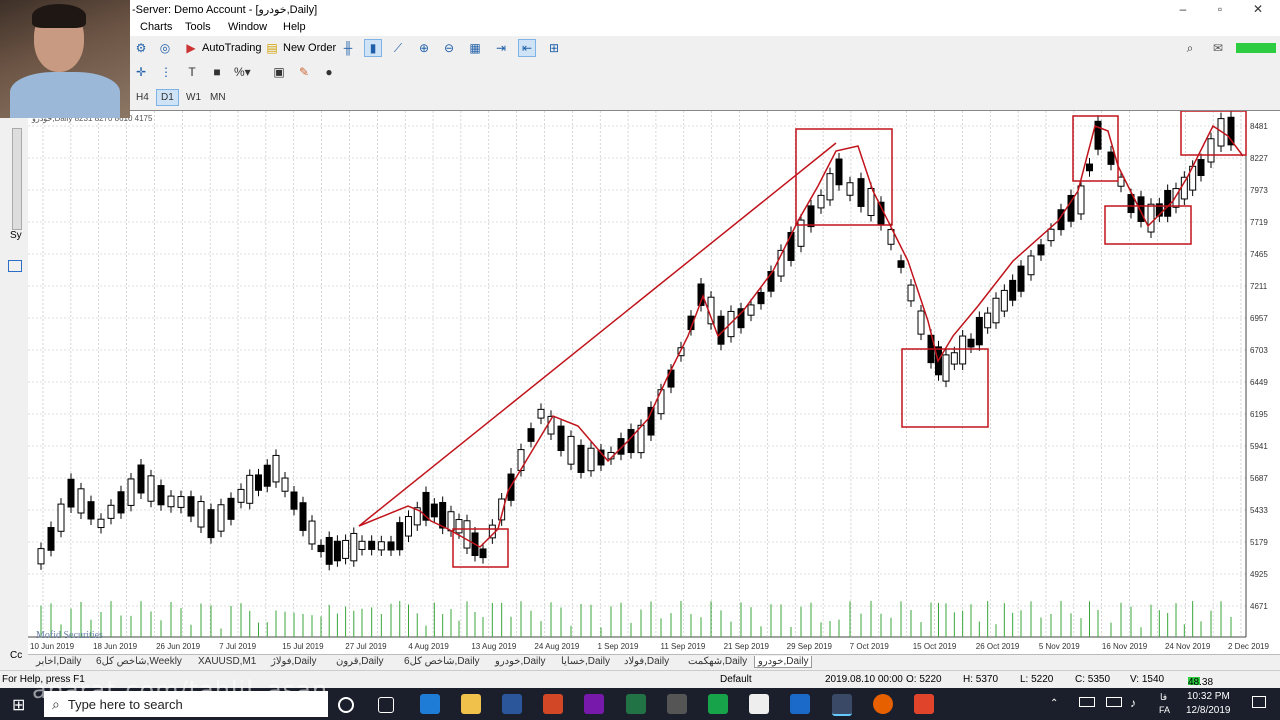  Describe the element at coordinates (1259, 702) in the screenshot. I see `notifications-icon` at that location.